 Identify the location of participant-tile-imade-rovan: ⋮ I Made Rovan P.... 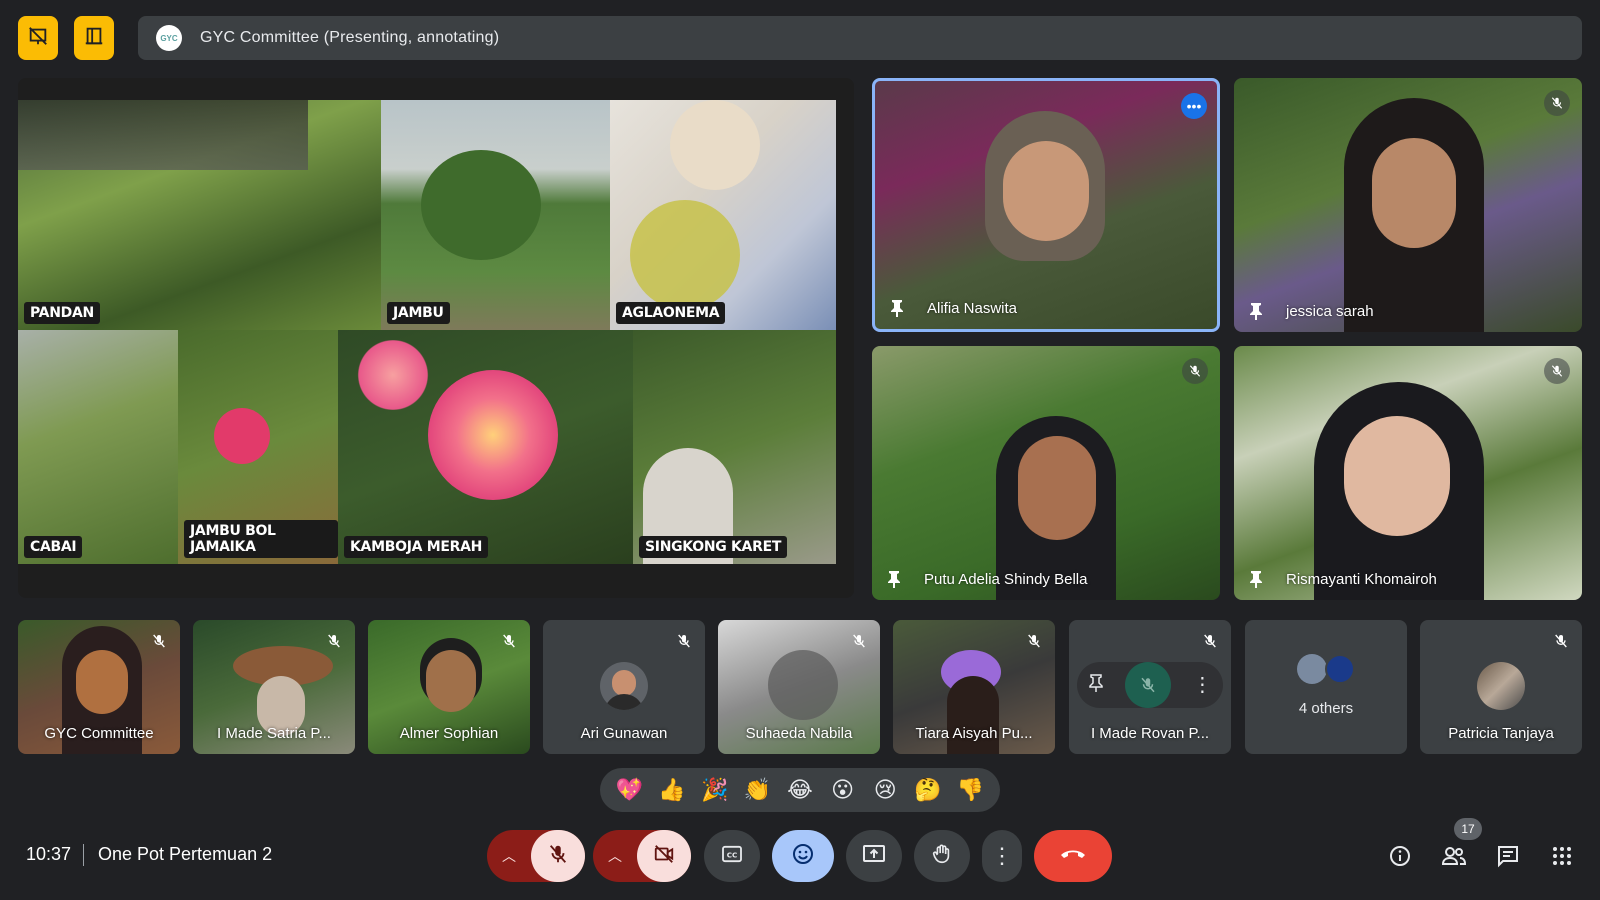
(1150, 687).